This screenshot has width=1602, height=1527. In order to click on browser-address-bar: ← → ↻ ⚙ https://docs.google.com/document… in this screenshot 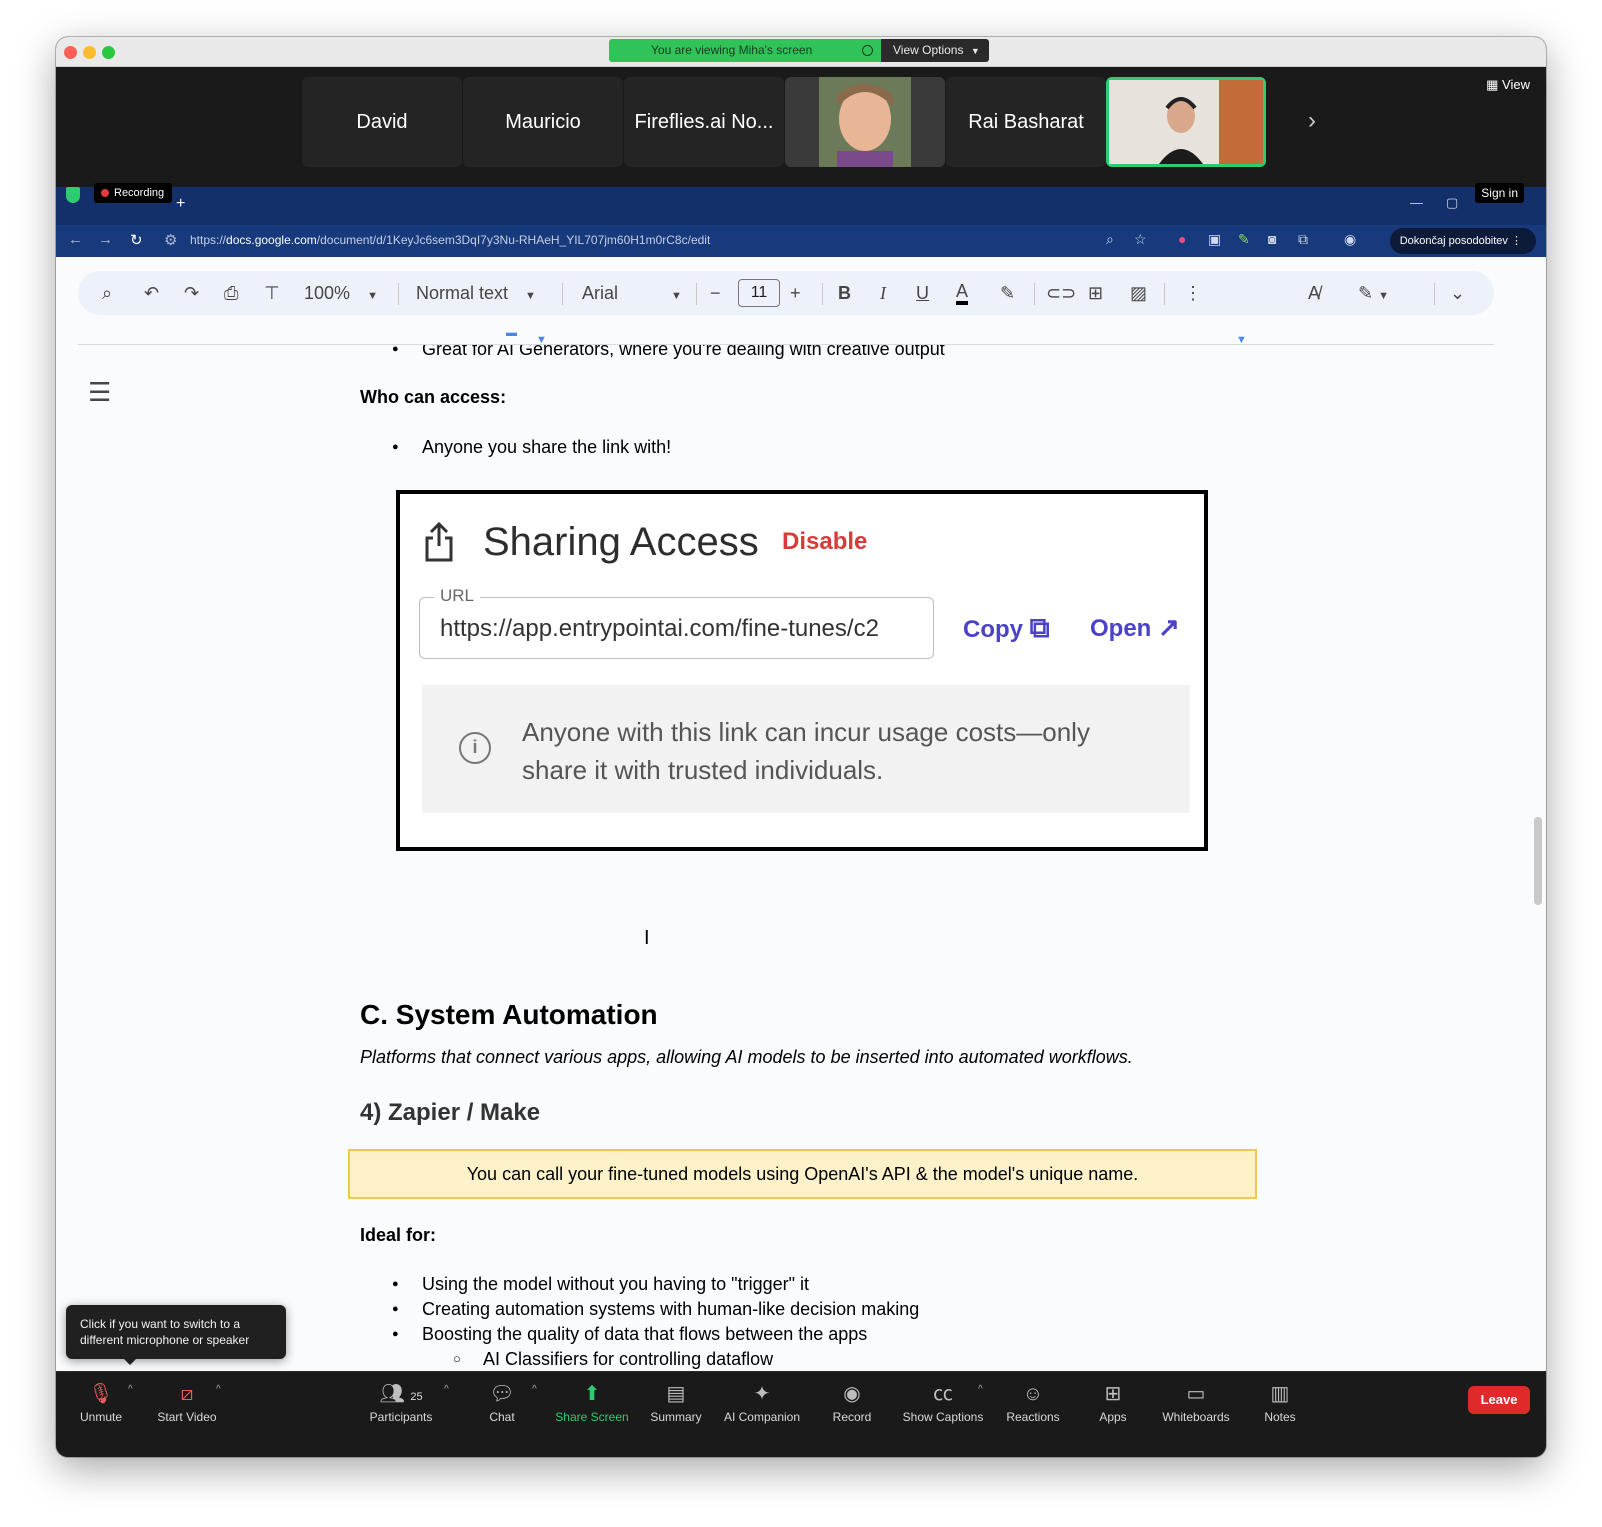, I will do `click(801, 241)`.